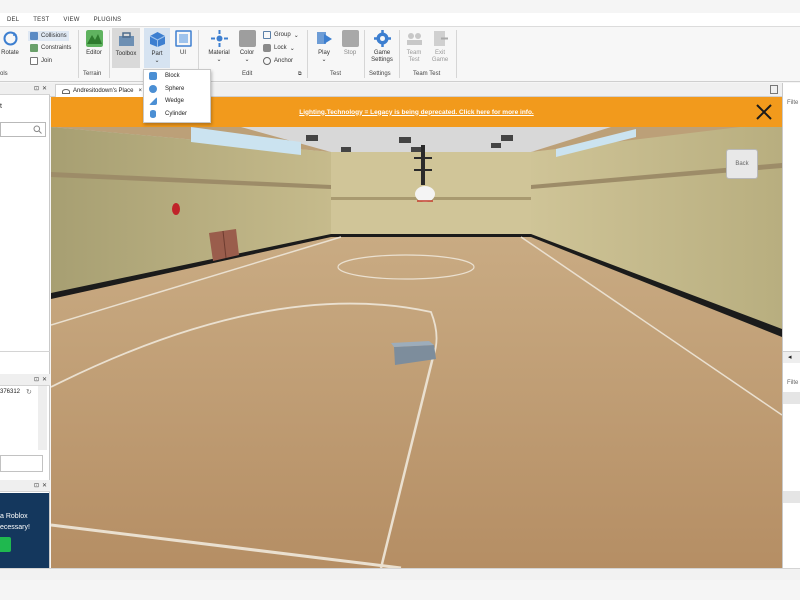 The image size is (800, 600). Describe the element at coordinates (48, 36) in the screenshot. I see `collisions-toggle: Collisions` at that location.